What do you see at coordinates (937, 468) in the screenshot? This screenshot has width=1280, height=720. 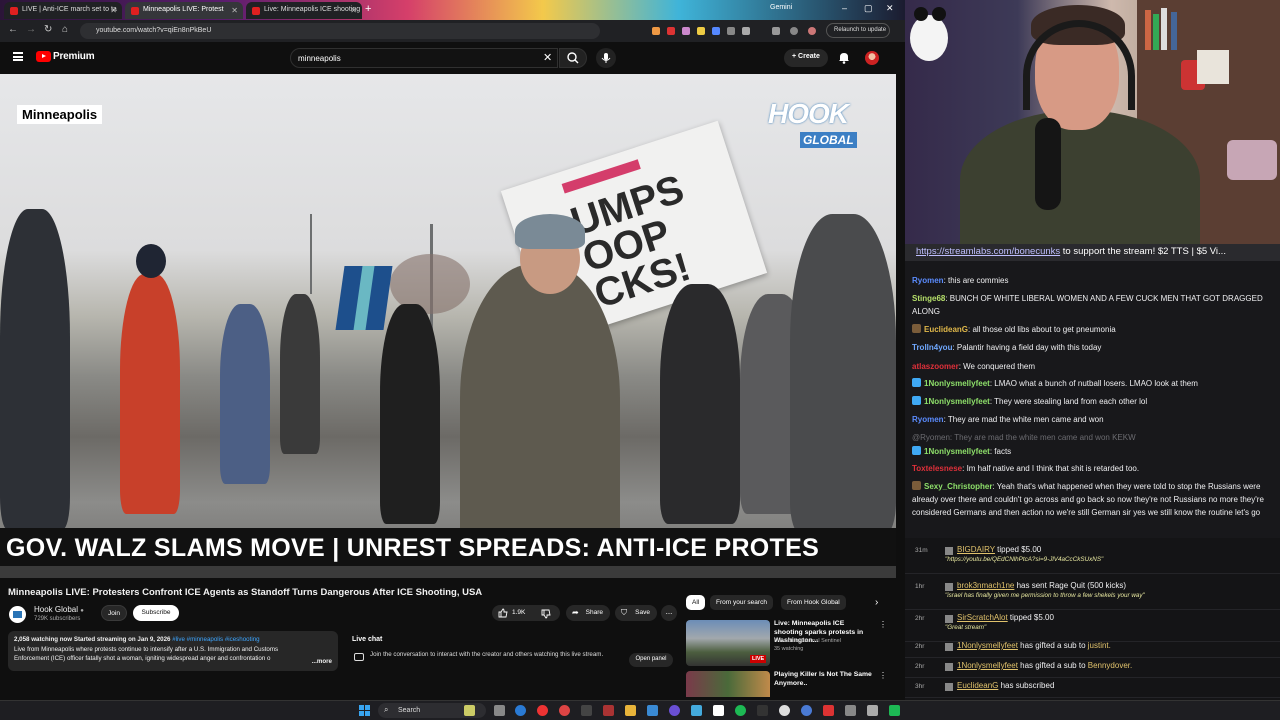 I see `chat-username: Toxtelesnese` at bounding box center [937, 468].